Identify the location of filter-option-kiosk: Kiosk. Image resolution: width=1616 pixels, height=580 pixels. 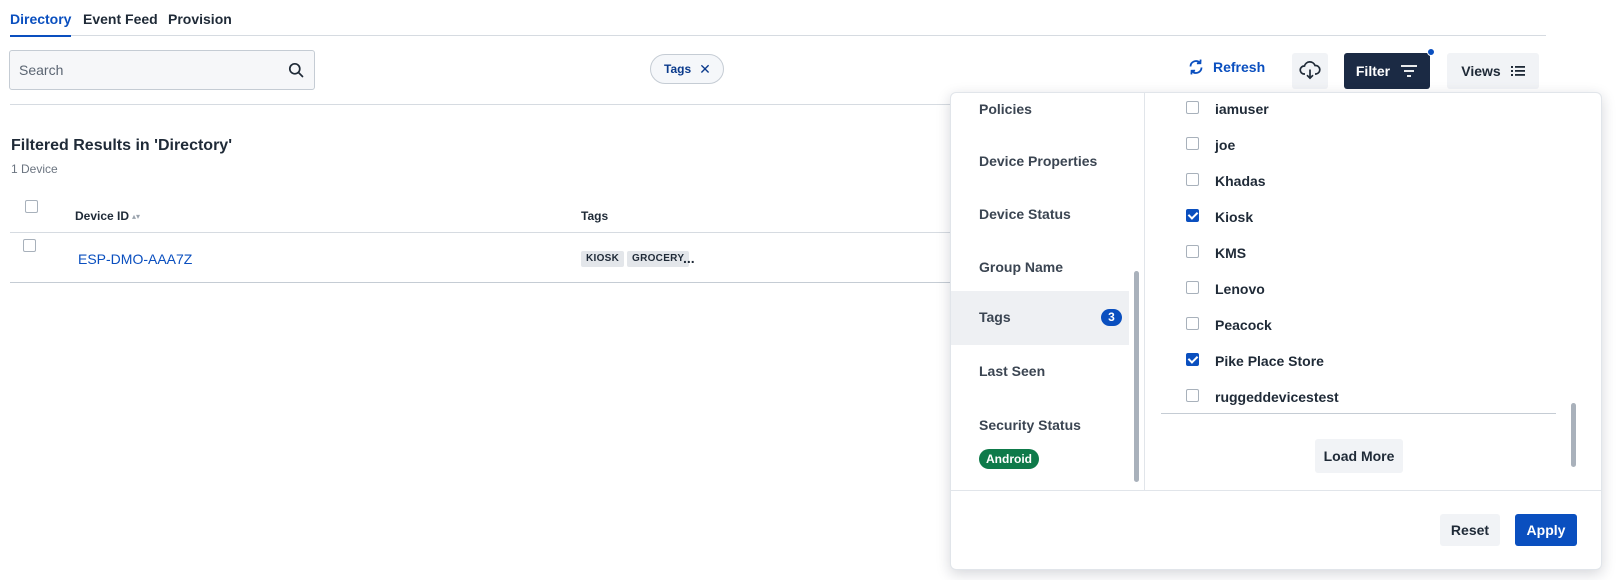
(1356, 218).